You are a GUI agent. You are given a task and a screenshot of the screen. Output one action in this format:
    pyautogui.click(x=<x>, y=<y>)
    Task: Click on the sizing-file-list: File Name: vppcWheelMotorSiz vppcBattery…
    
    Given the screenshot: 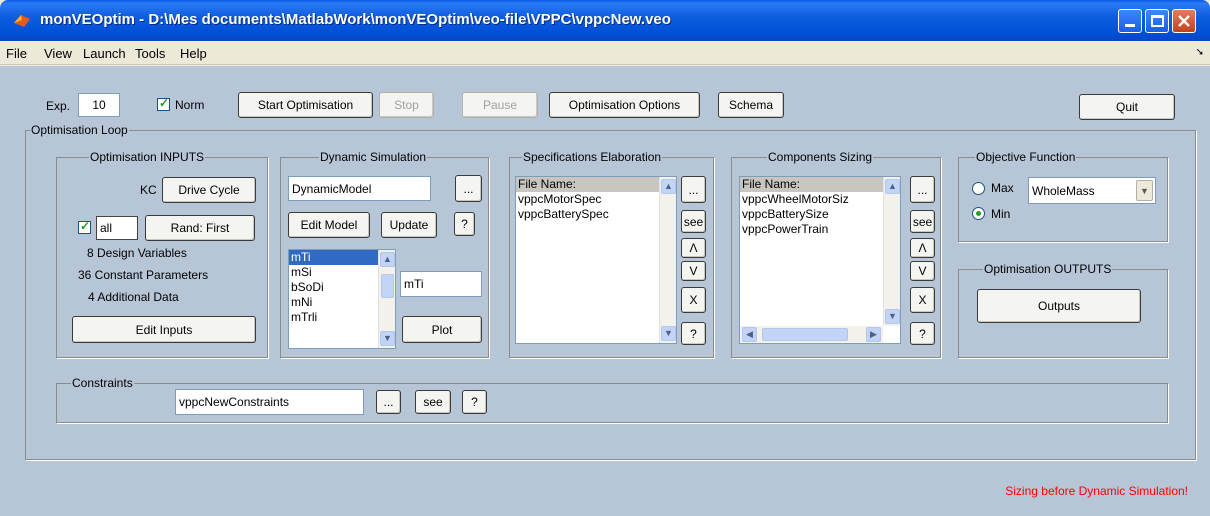 What is the action you would take?
    pyautogui.click(x=820, y=260)
    